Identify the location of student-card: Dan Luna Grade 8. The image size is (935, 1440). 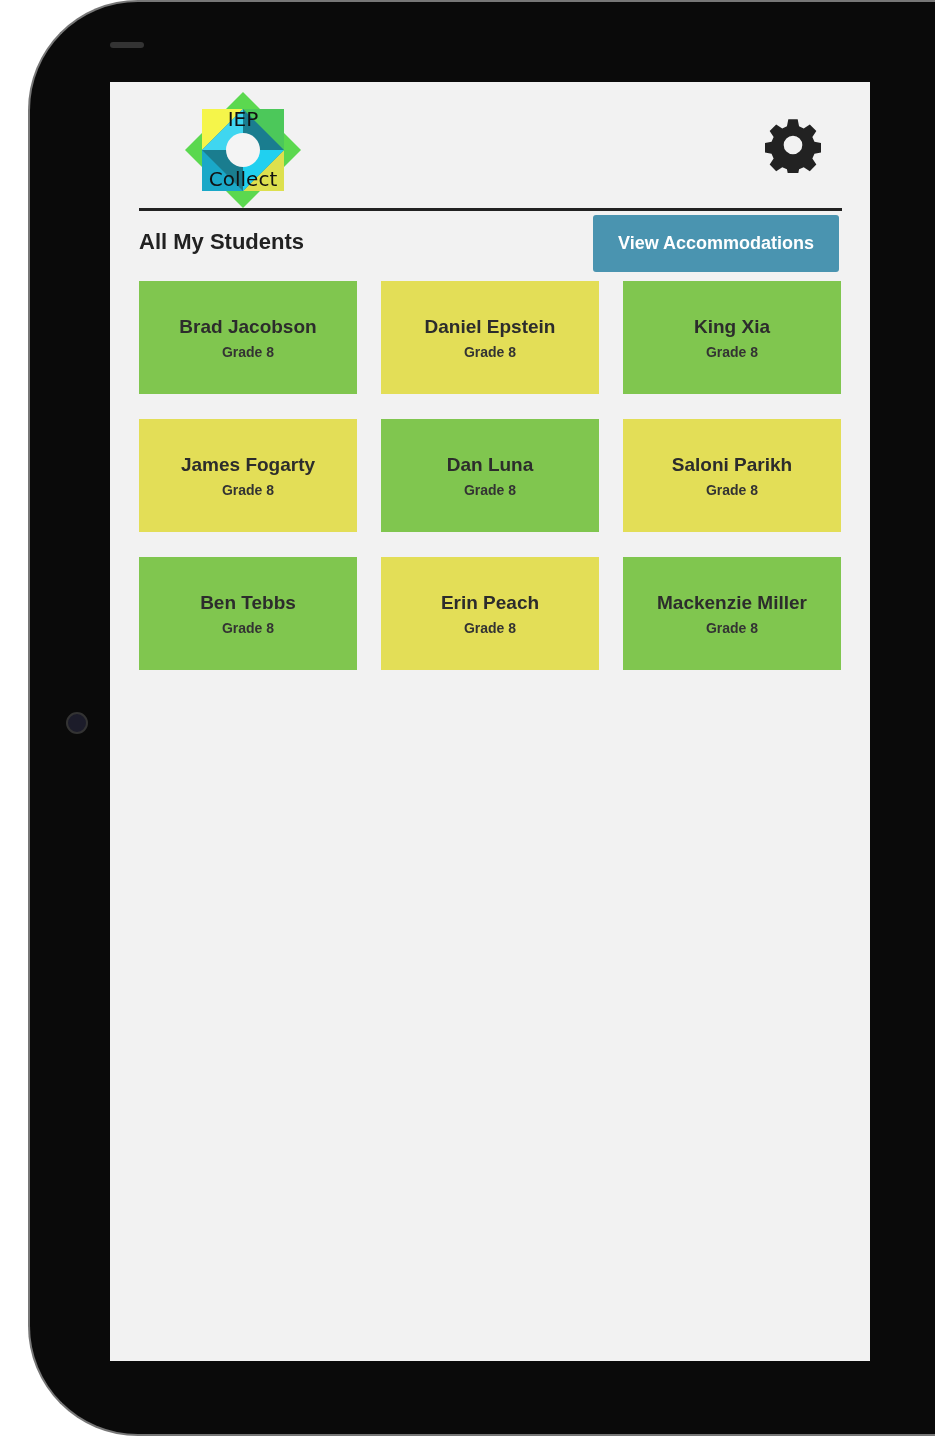
(490, 475).